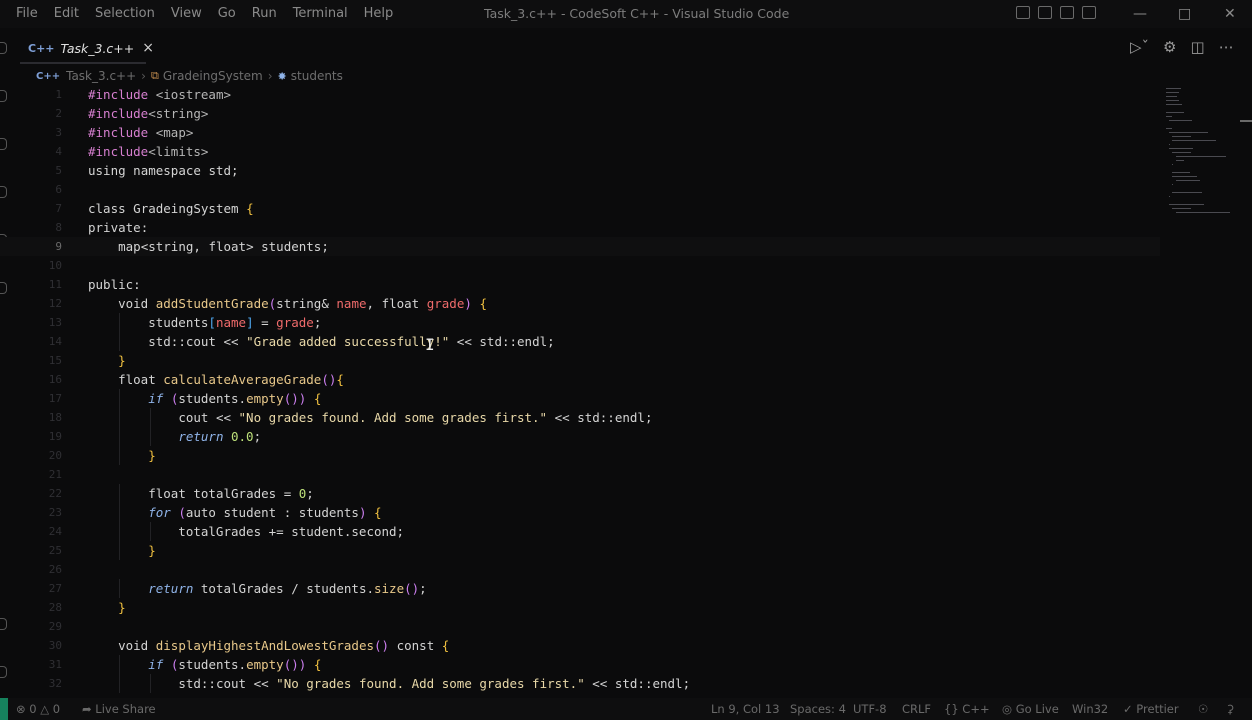 The image size is (1252, 720). What do you see at coordinates (580, 360) in the screenshot?
I see `code-line: 15 }` at bounding box center [580, 360].